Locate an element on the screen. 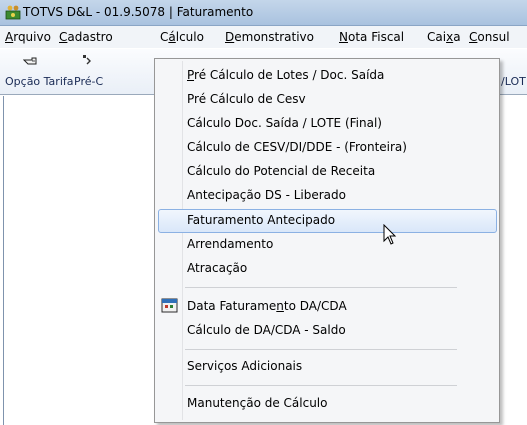 The height and width of the screenshot is (425, 527). menu-item-servicos-adicionais: Serviços Adicionais is located at coordinates (244, 366).